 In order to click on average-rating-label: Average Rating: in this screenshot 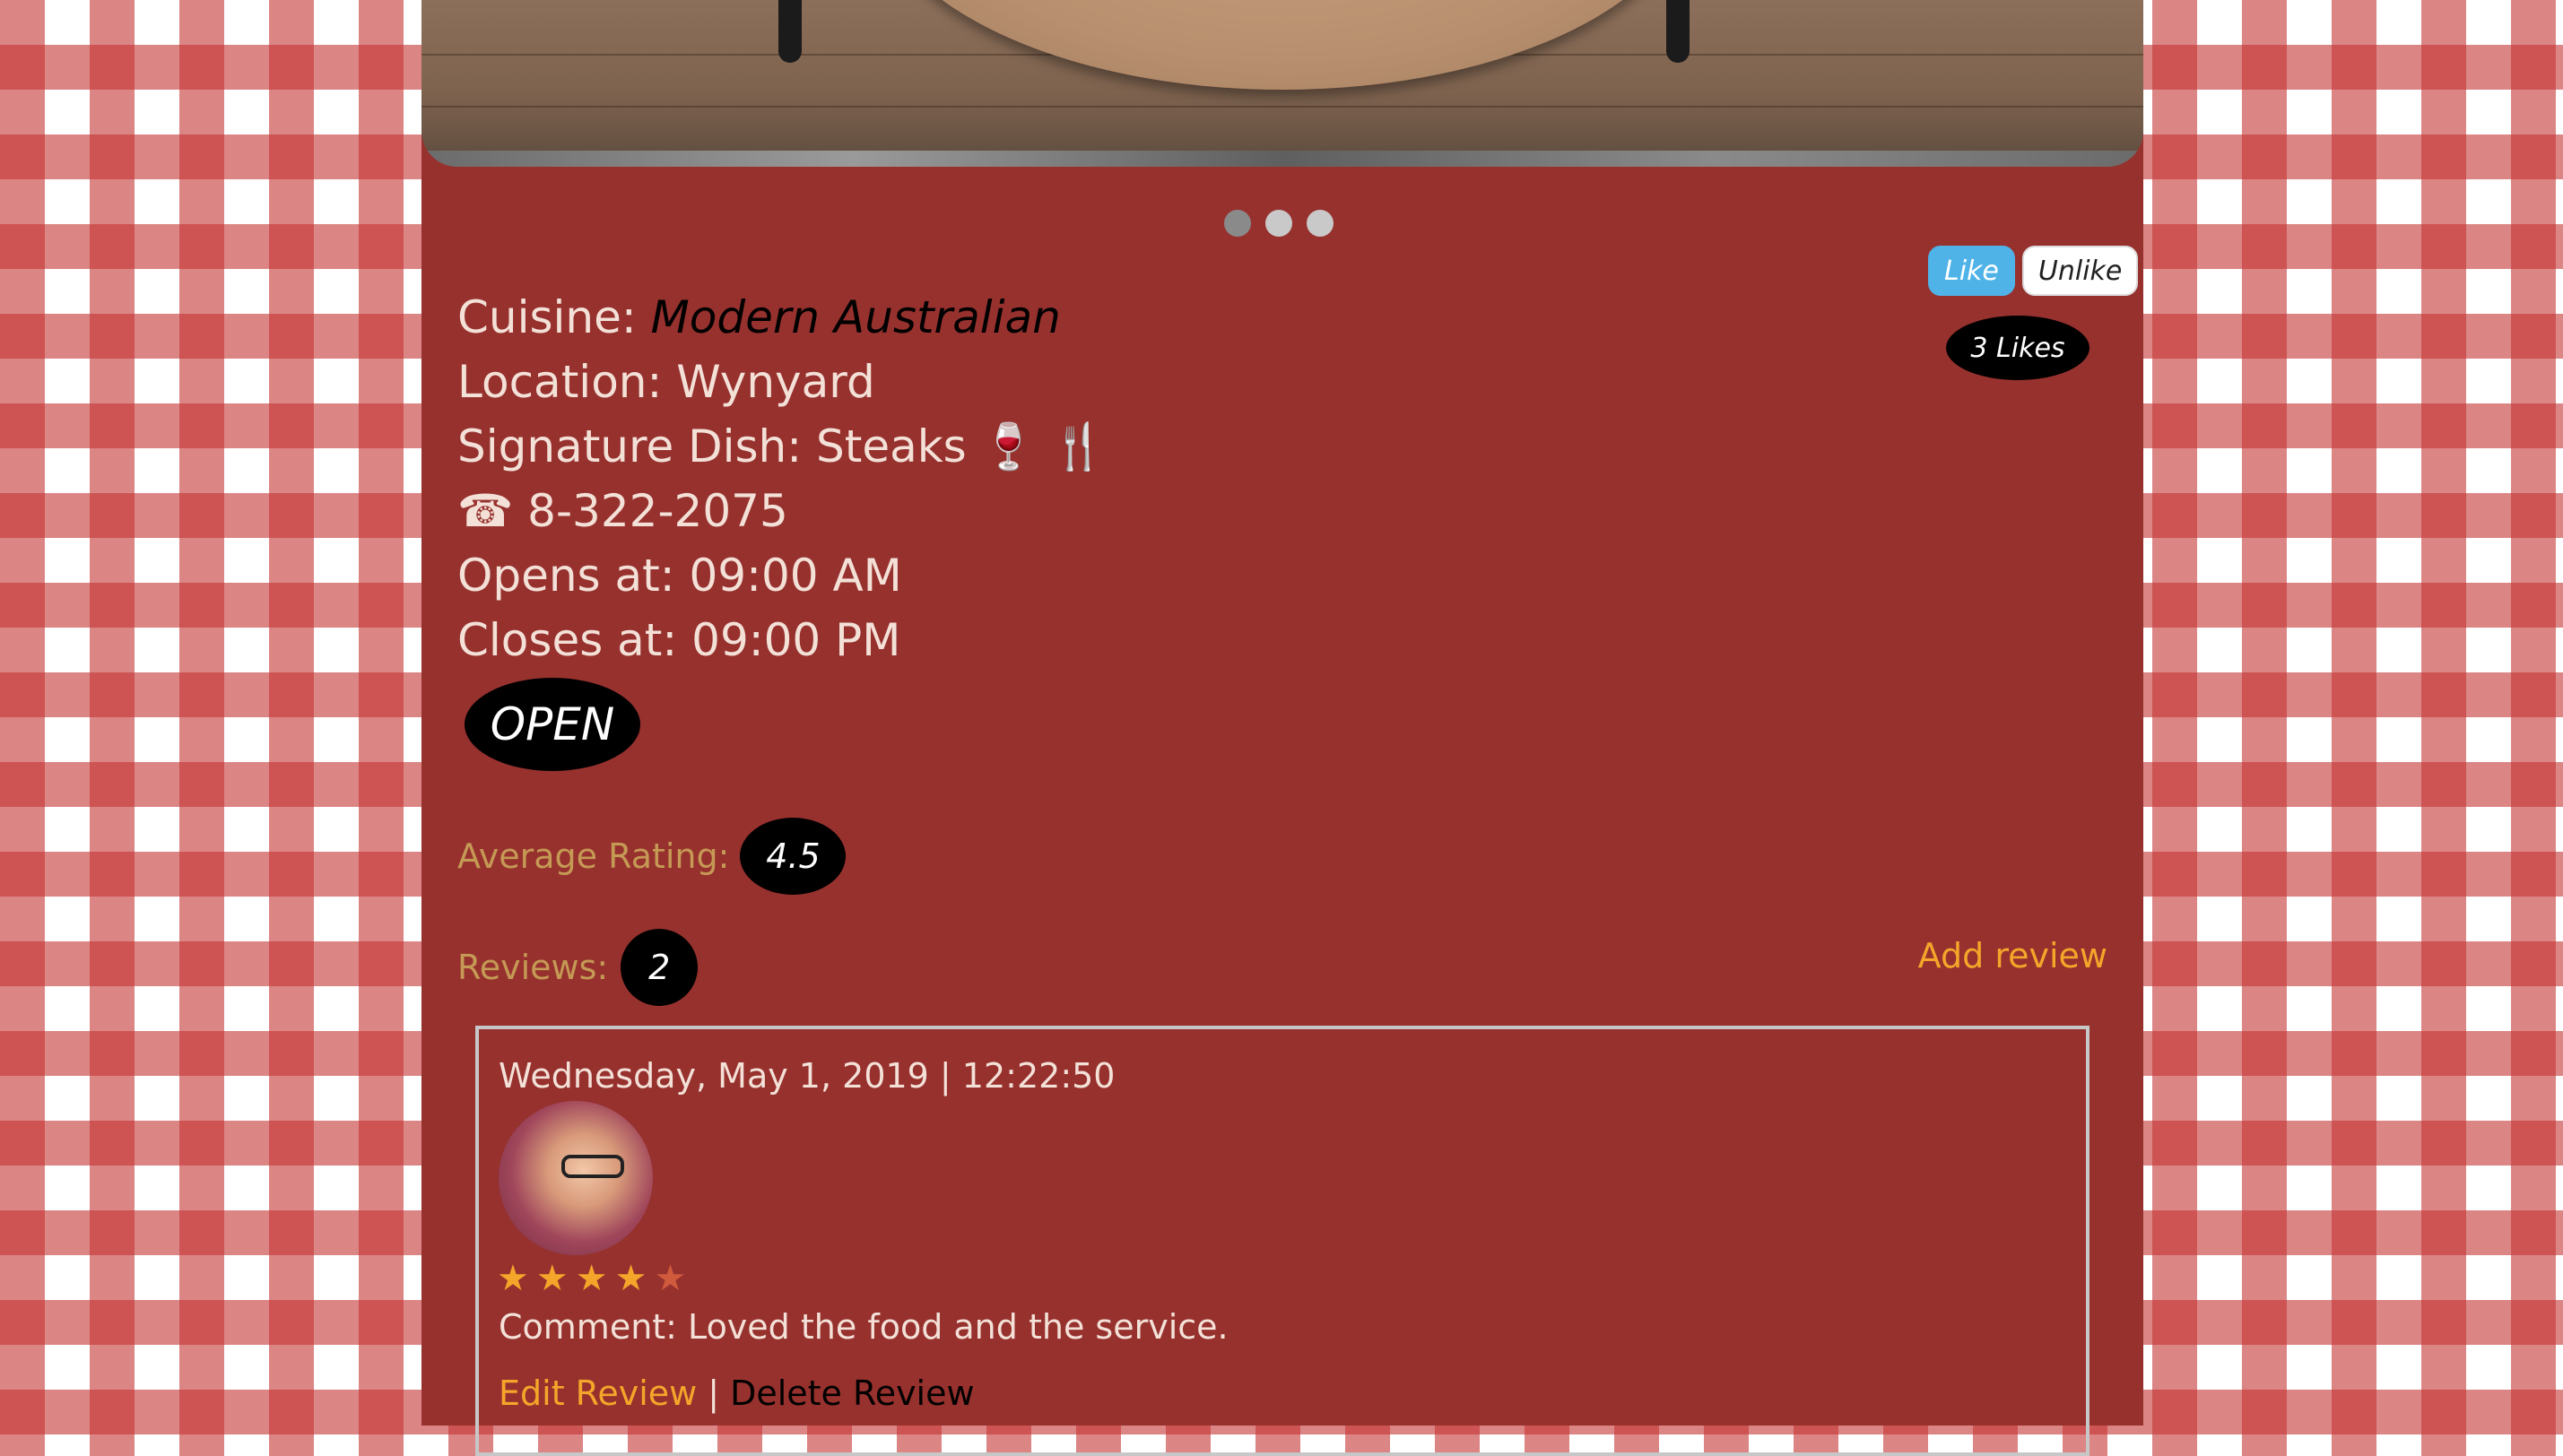, I will do `click(593, 856)`.